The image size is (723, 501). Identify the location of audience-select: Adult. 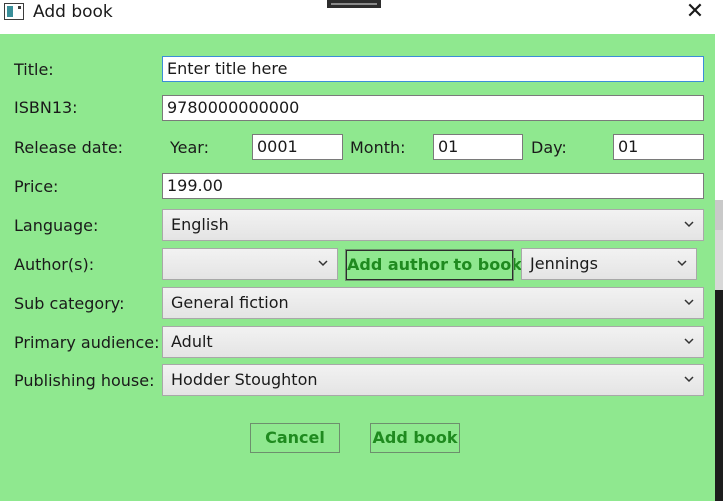
(433, 342).